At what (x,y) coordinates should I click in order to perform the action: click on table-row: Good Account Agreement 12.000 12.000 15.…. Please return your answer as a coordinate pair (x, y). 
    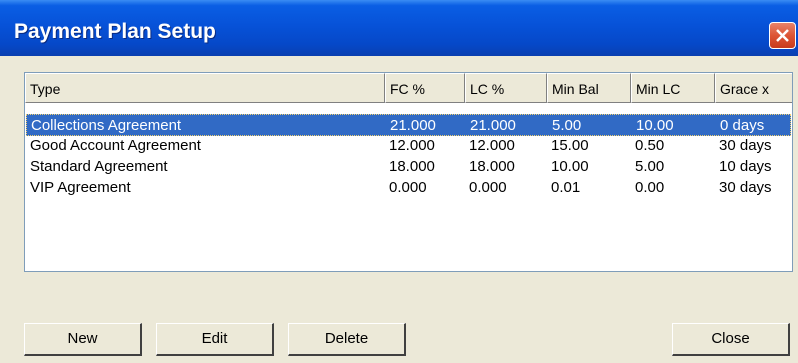
    Looking at the image, I should click on (408, 146).